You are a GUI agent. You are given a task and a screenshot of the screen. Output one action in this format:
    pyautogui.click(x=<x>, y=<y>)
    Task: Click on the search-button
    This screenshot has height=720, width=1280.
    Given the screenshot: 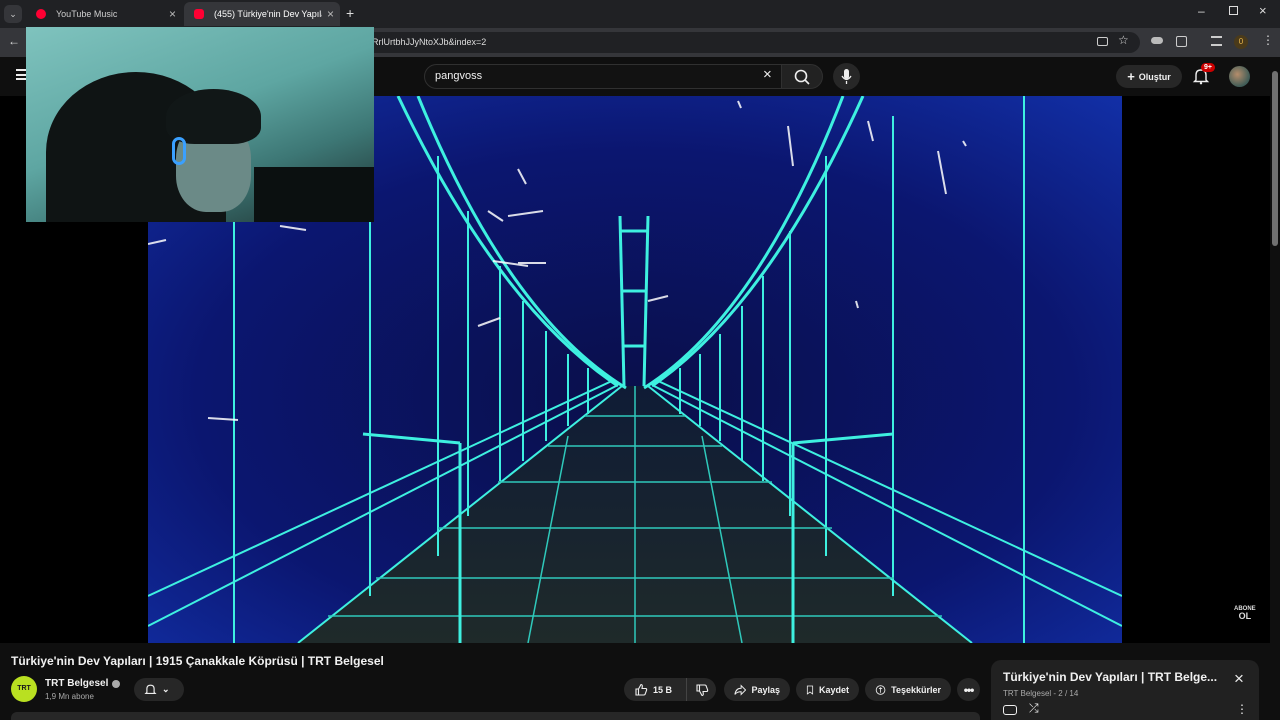 What is the action you would take?
    pyautogui.click(x=802, y=76)
    